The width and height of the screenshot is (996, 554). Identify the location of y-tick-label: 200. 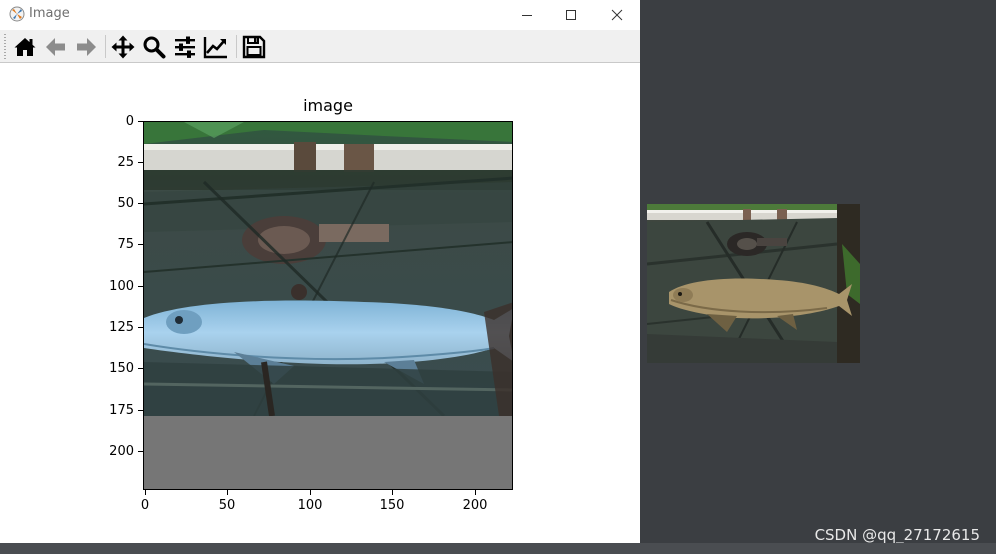
(121, 451).